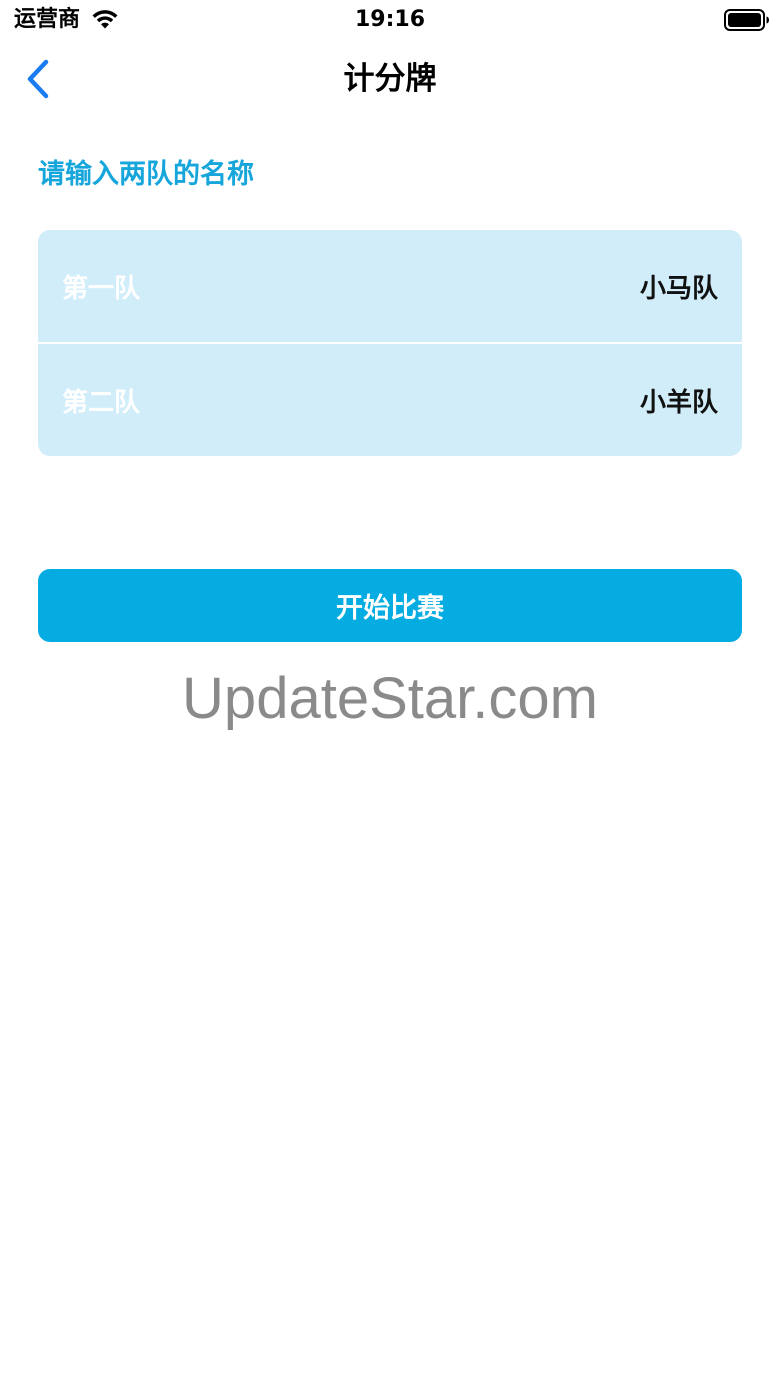 This screenshot has height=1387, width=780. Describe the element at coordinates (390, 698) in the screenshot. I see `watermark-text: UpdateStar.com` at that location.